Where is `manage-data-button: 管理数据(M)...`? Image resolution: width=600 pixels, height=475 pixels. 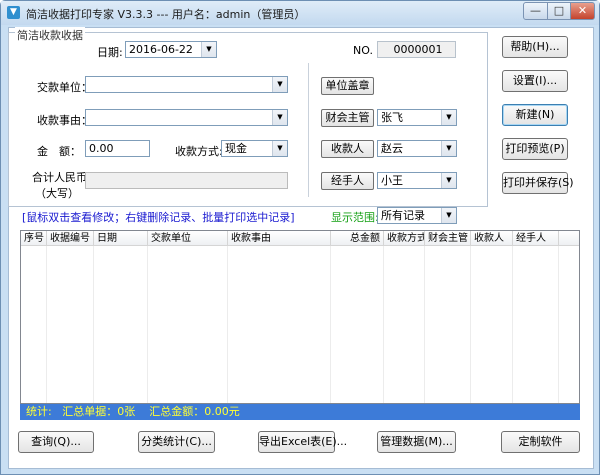
manage-data-button: 管理数据(M)... is located at coordinates (416, 442).